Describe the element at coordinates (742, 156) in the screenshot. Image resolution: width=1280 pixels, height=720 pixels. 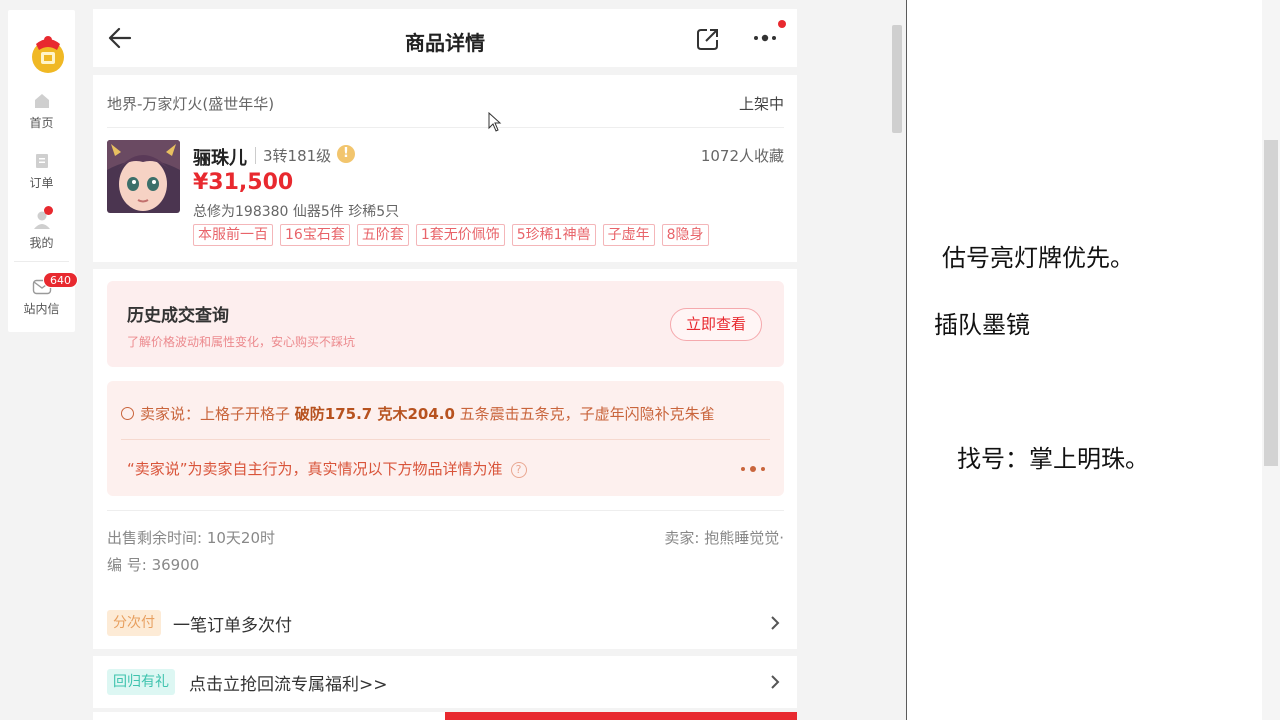
I see `favorite-count: 1072人收藏` at that location.